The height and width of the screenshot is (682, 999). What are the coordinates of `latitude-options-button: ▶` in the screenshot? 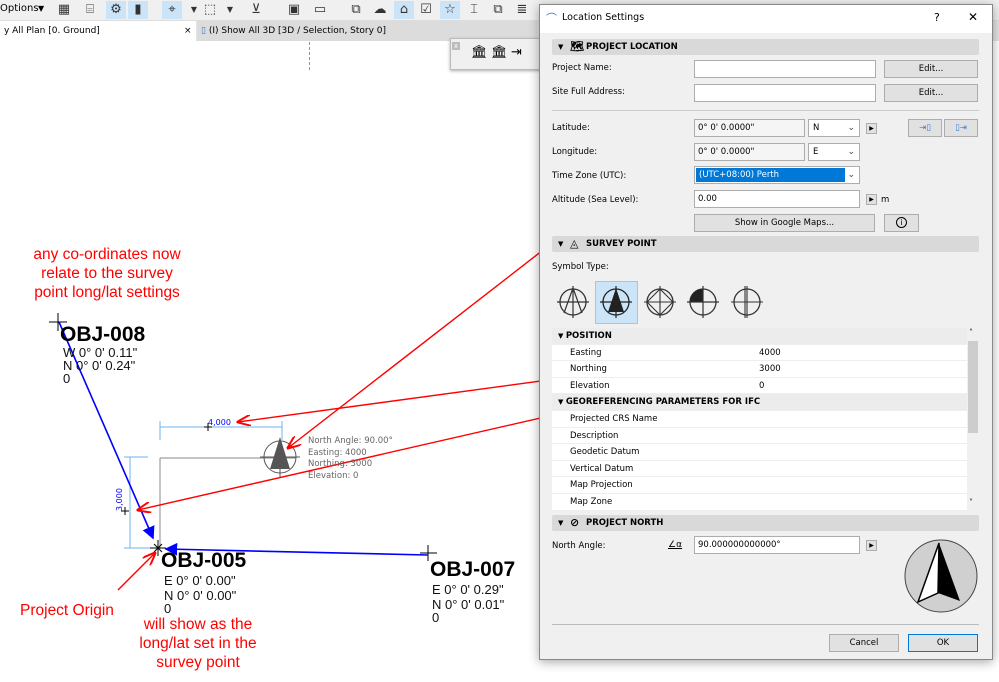 It's located at (871, 128).